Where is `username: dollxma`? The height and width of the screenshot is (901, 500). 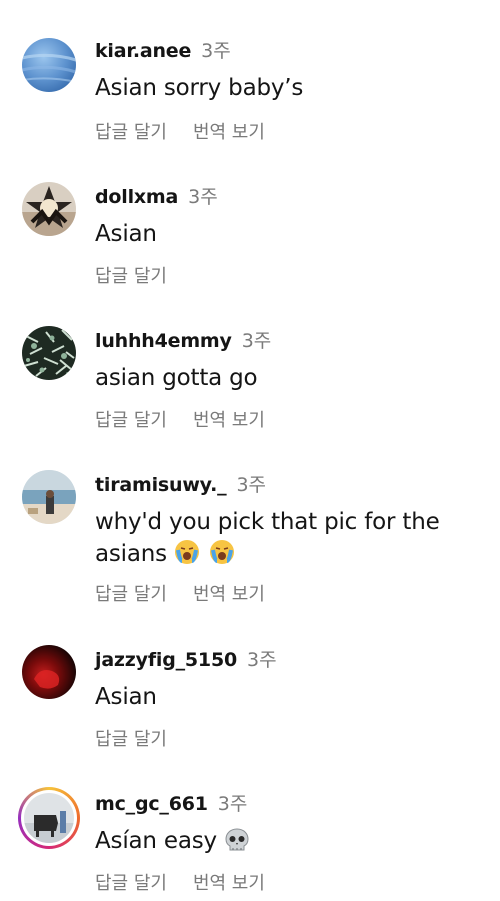 username: dollxma is located at coordinates (136, 197).